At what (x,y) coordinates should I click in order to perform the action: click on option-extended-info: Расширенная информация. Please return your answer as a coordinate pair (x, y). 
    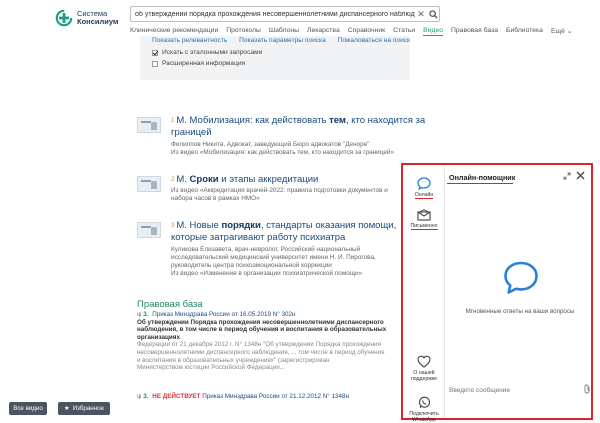
    Looking at the image, I should click on (198, 63).